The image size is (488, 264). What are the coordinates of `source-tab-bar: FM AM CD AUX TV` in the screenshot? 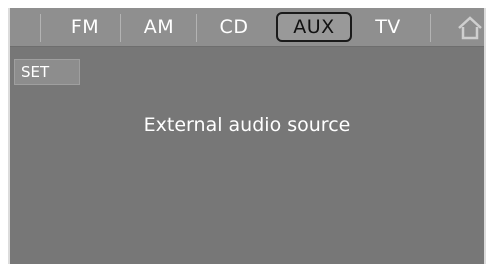 It's located at (247, 27).